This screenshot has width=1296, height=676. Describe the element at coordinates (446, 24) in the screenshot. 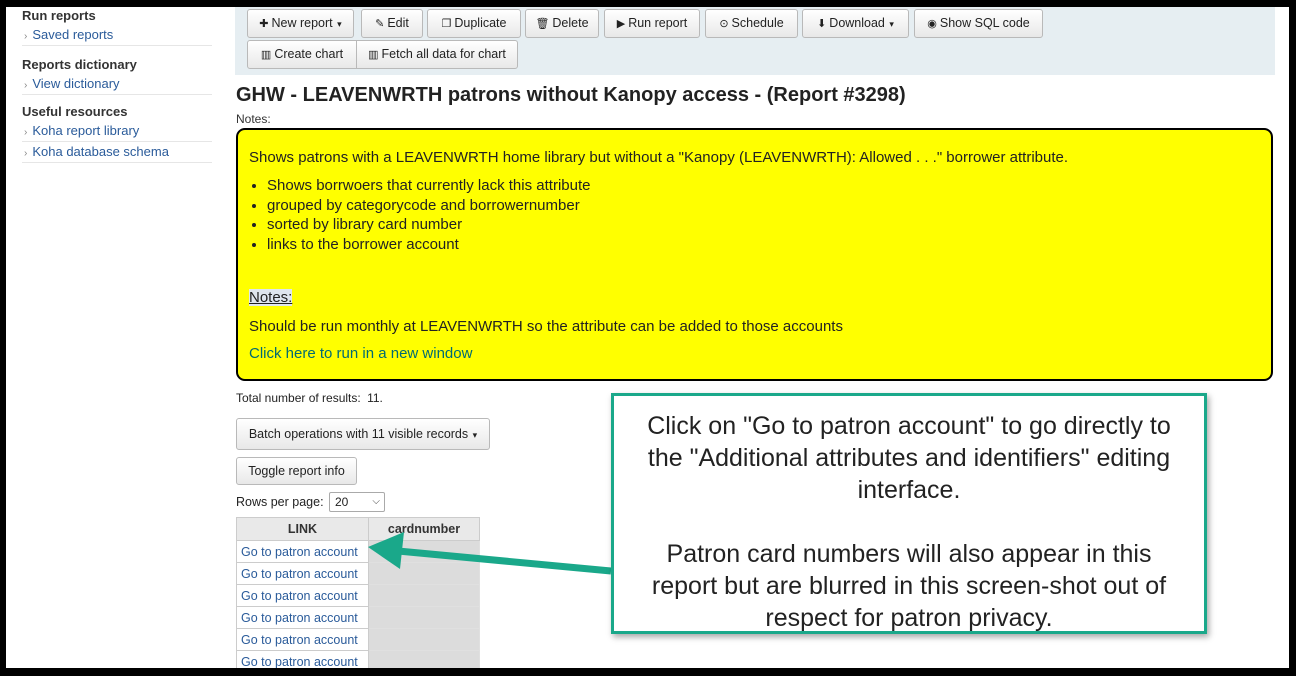

I see `copy-icon: ❐` at that location.